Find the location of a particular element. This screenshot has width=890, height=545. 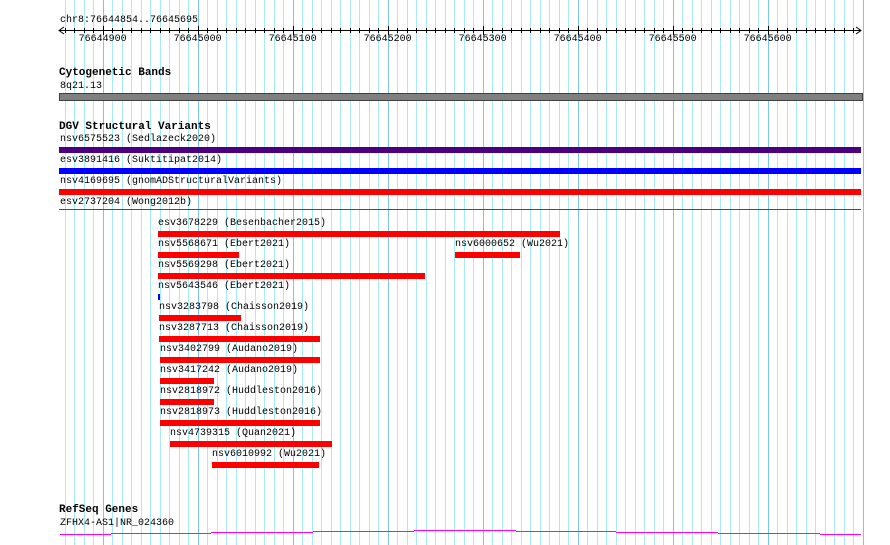

variant-label: nsv6000652 (Wu2021) is located at coordinates (512, 244).